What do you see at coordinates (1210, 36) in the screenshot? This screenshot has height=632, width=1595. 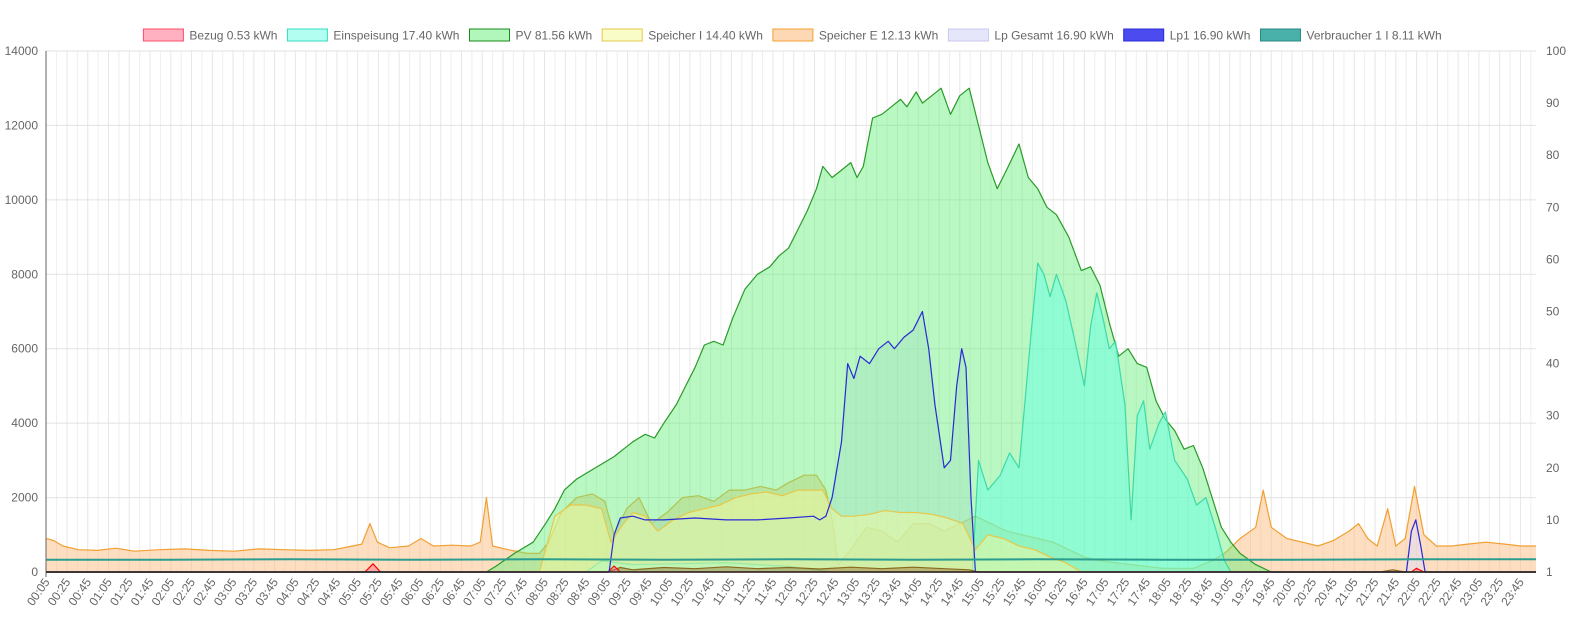 I see `legend-label: Lp1 16.90 kWh` at bounding box center [1210, 36].